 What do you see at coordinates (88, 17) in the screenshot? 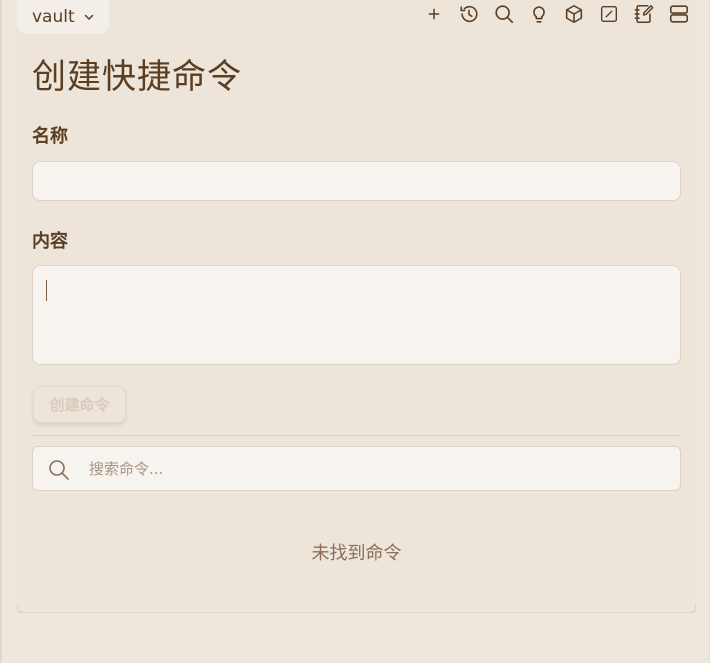
I see `chevron-down-icon` at bounding box center [88, 17].